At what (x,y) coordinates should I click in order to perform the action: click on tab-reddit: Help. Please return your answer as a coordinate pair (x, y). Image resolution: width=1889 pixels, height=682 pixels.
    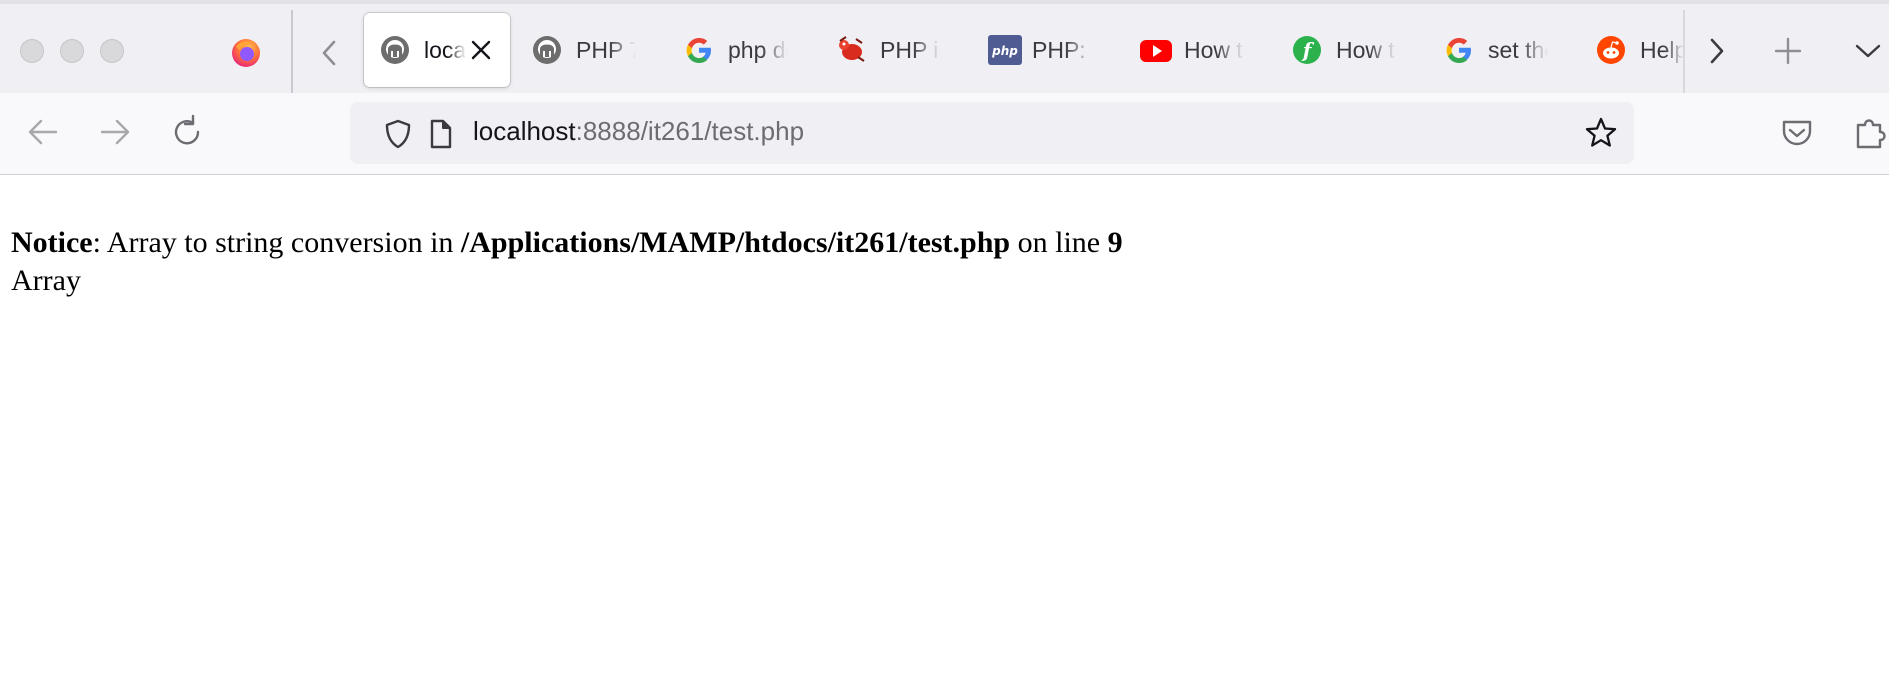
    Looking at the image, I should click on (1632, 50).